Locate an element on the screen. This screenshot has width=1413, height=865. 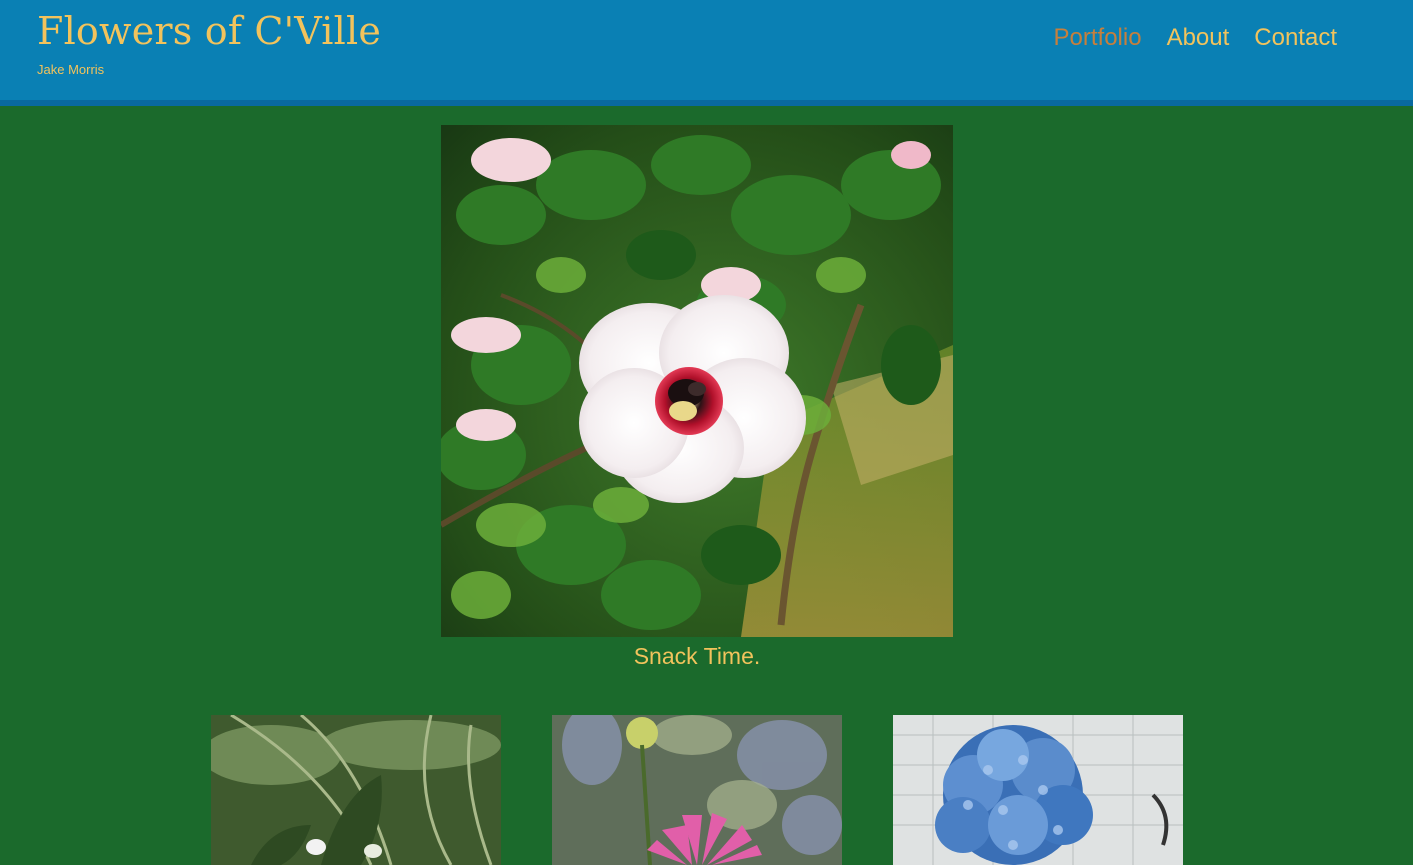
site-title: Flowers of C'Ville is located at coordinates (209, 31).